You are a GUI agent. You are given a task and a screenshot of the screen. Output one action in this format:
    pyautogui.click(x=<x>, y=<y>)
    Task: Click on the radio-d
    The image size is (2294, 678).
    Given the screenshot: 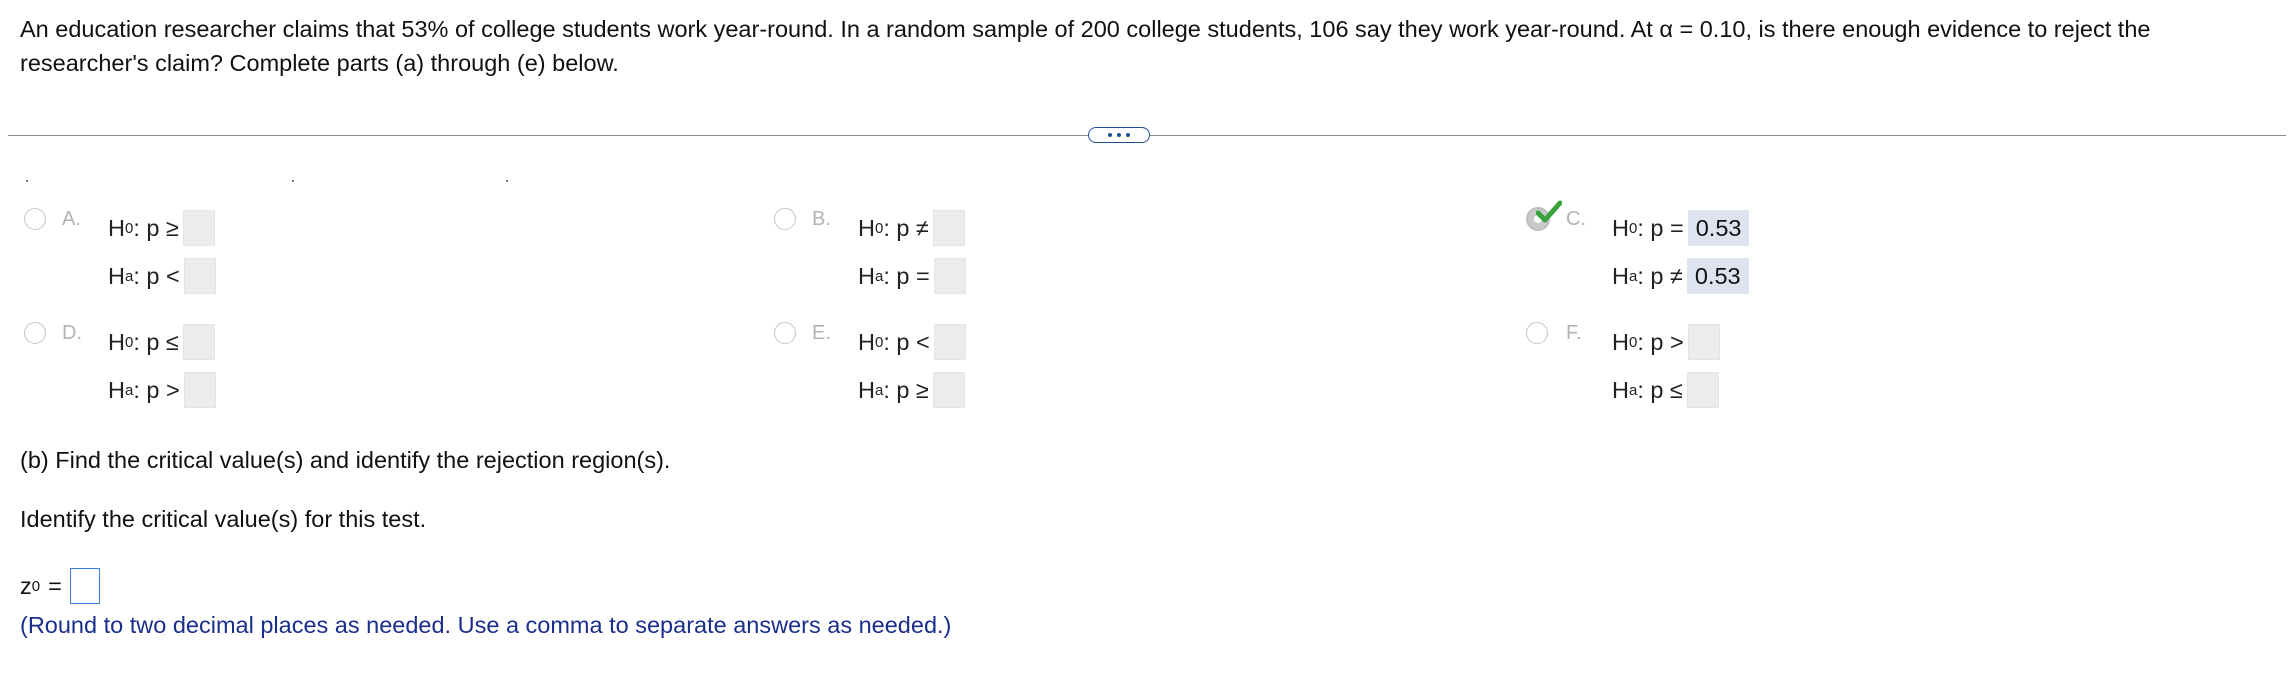 What is the action you would take?
    pyautogui.click(x=35, y=333)
    